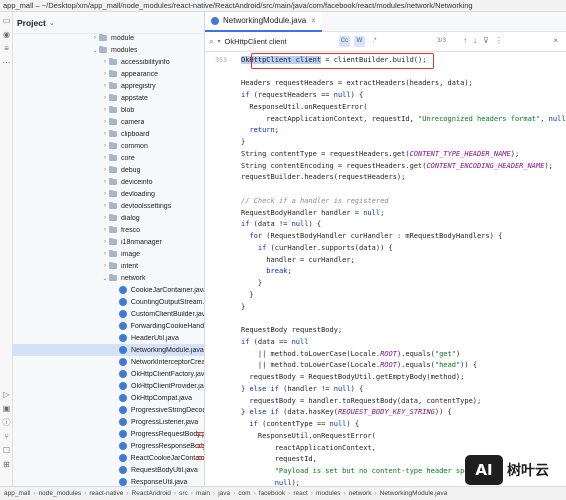 This screenshot has width=566, height=500. I want to click on breadcrumb-item: › src, so click(179, 493).